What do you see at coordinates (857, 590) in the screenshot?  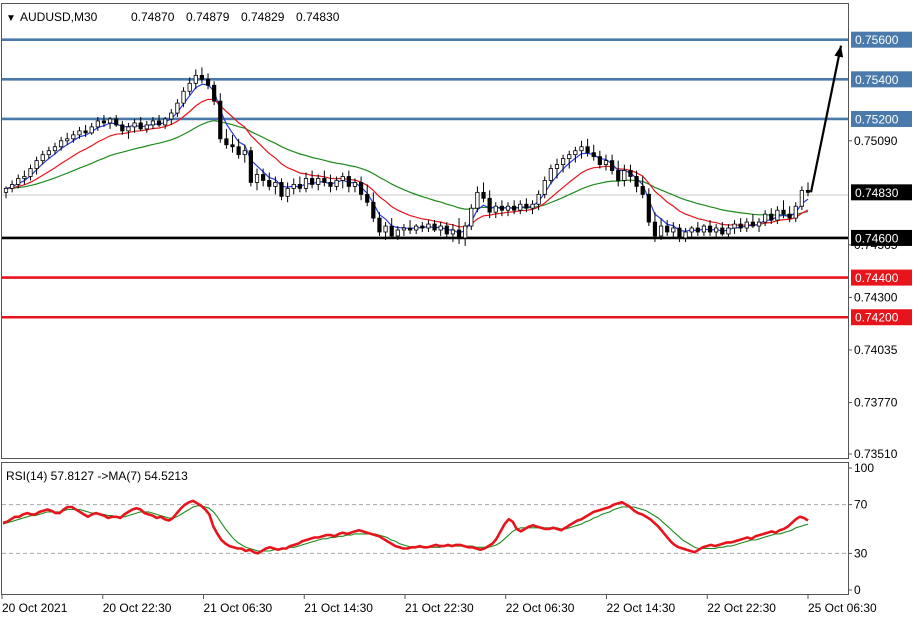 I see `rsi-tick-label: 0` at bounding box center [857, 590].